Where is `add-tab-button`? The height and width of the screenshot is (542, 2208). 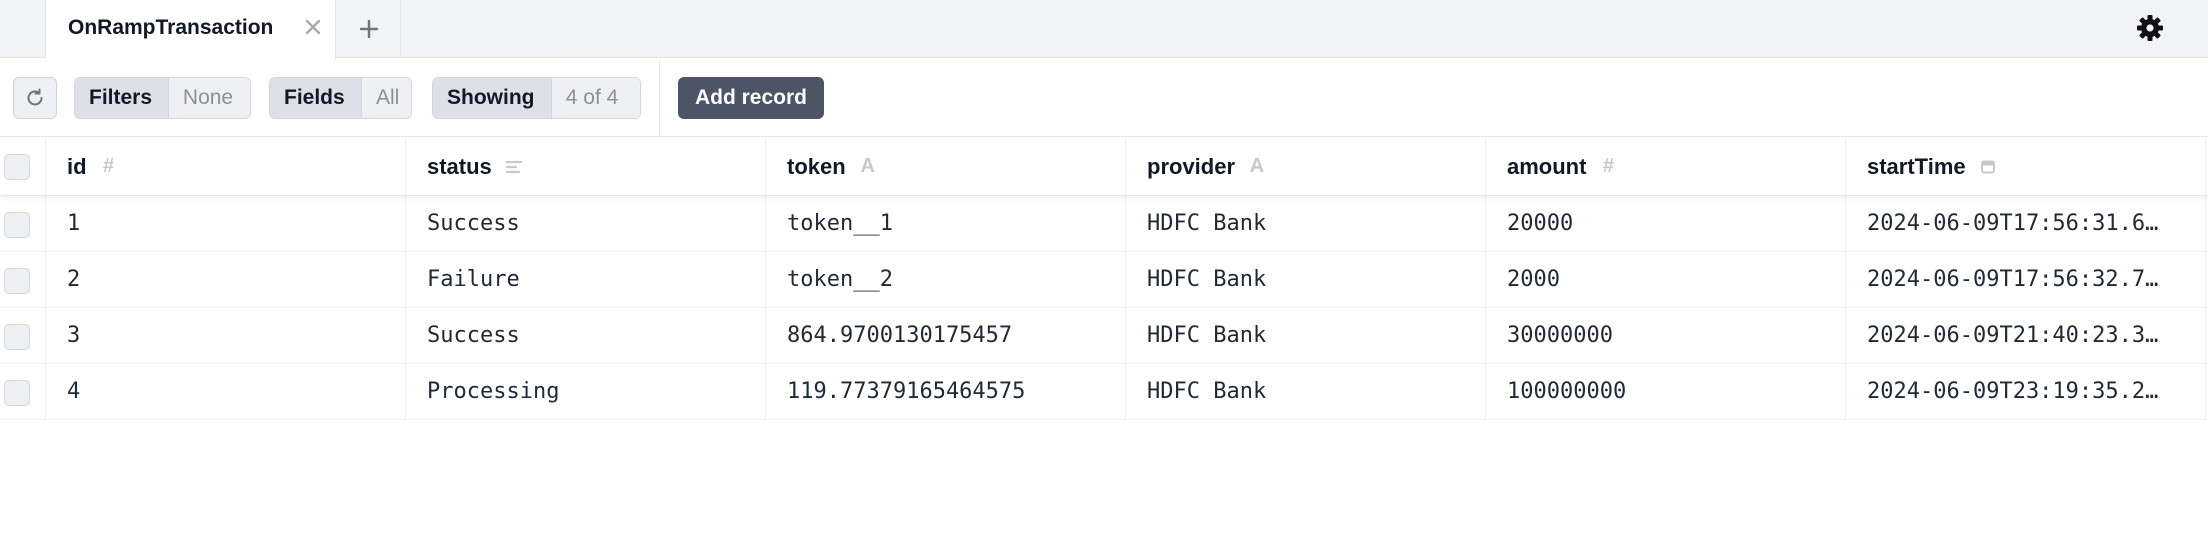
add-tab-button is located at coordinates (369, 29).